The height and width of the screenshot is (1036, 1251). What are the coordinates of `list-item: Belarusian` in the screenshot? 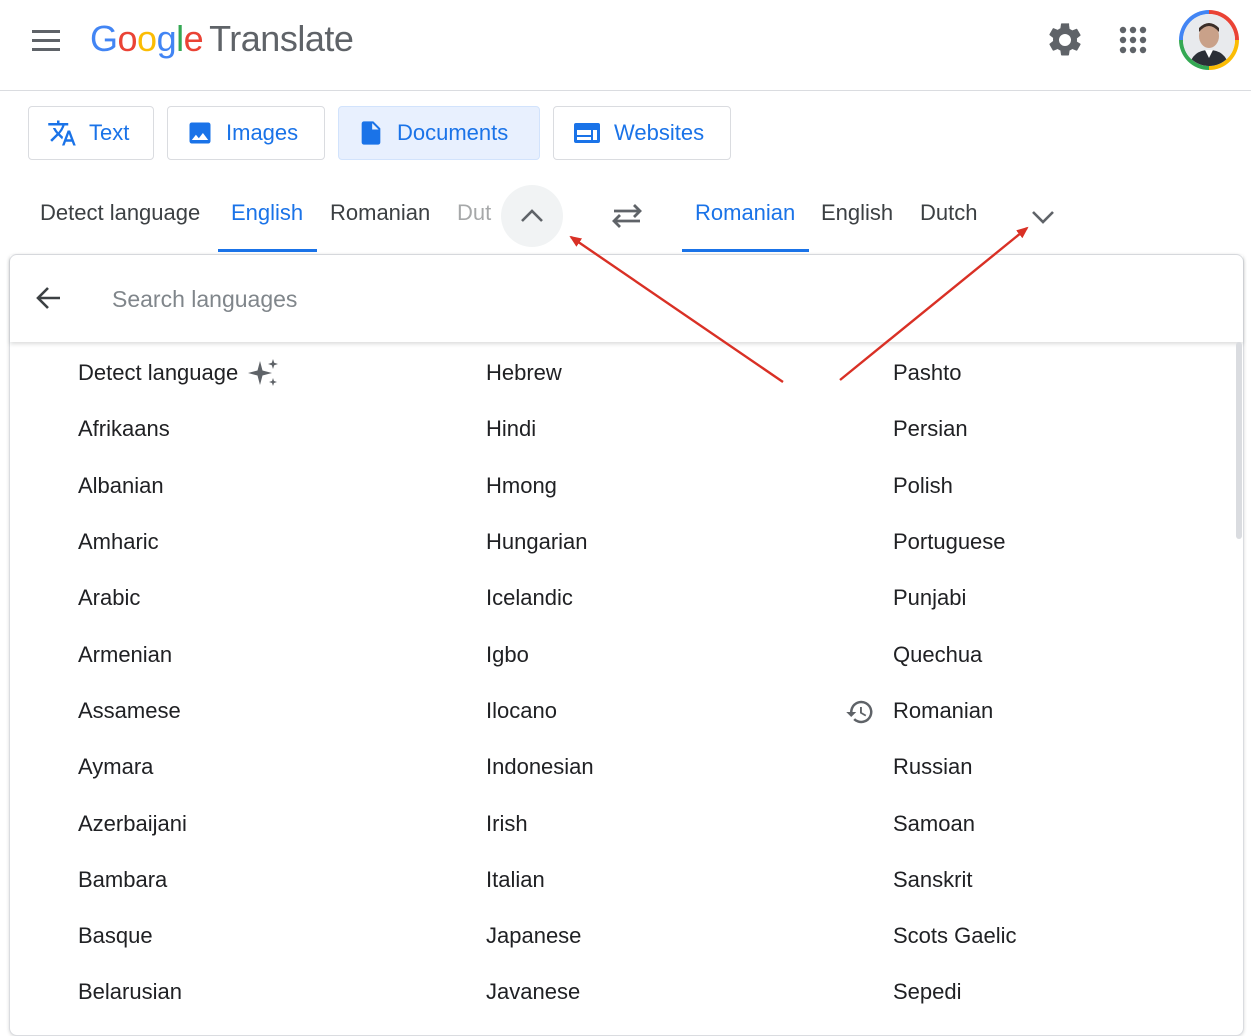 It's located at (179, 992).